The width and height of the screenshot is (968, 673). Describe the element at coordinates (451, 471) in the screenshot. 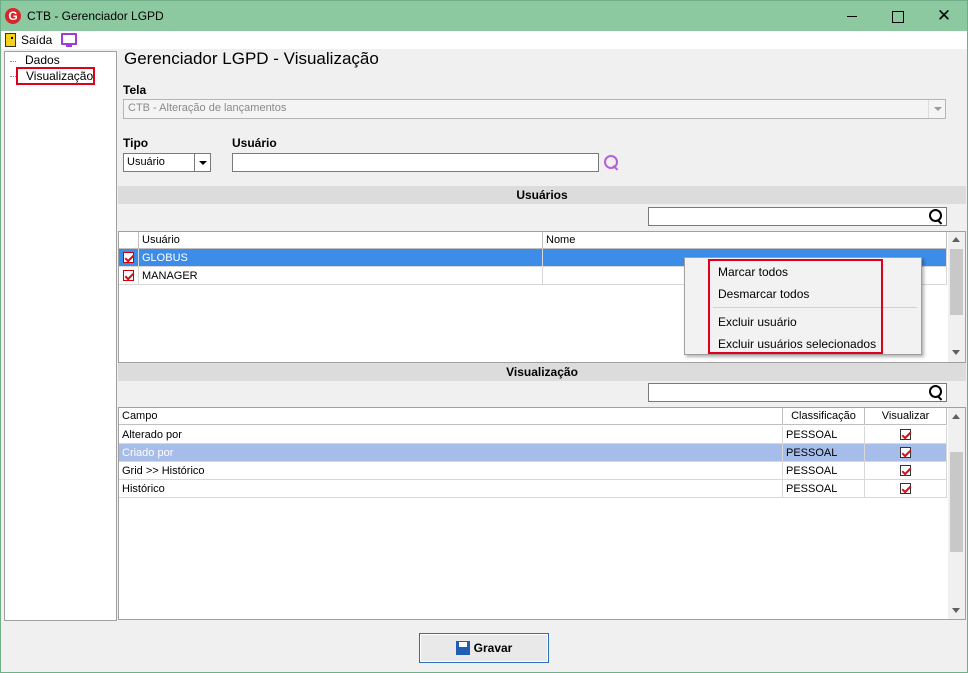

I see `table-row: Grid >> Histórico` at that location.